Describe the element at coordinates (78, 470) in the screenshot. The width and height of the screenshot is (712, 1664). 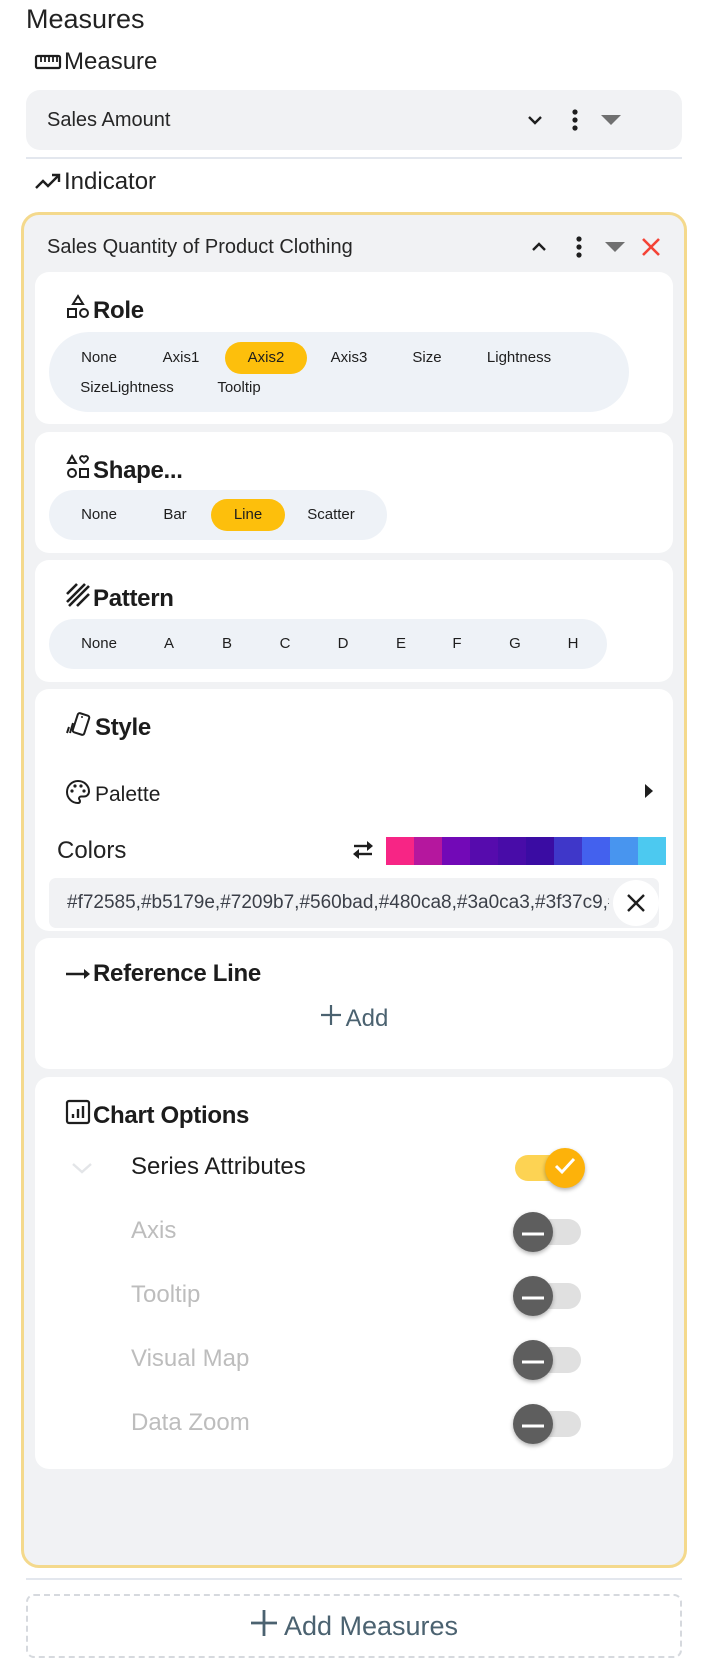
I see `shapes-heart-icon` at that location.